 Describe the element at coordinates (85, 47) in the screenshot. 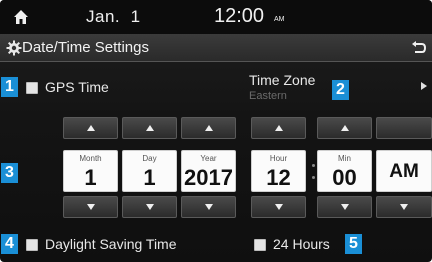

I see `page-title: Date/Time Settings` at that location.